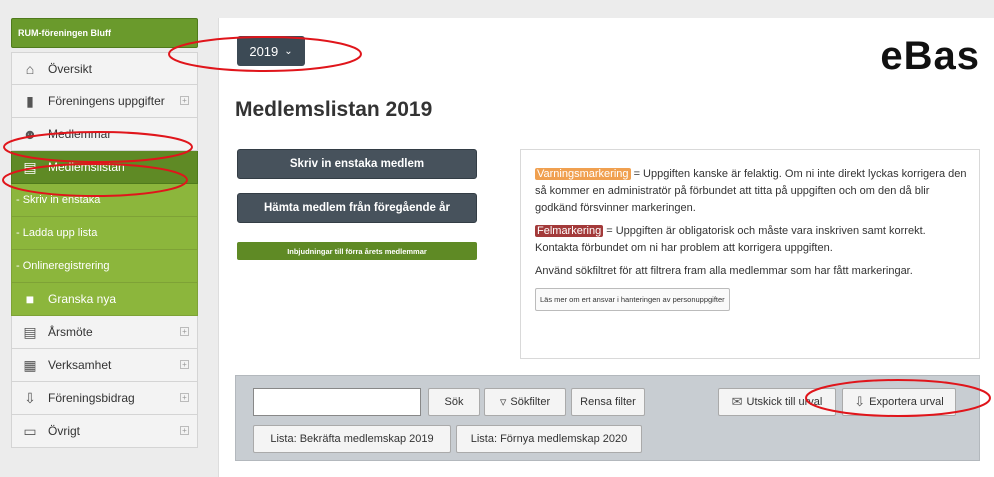 The width and height of the screenshot is (994, 477). I want to click on envelope-icon: ✉, so click(737, 401).